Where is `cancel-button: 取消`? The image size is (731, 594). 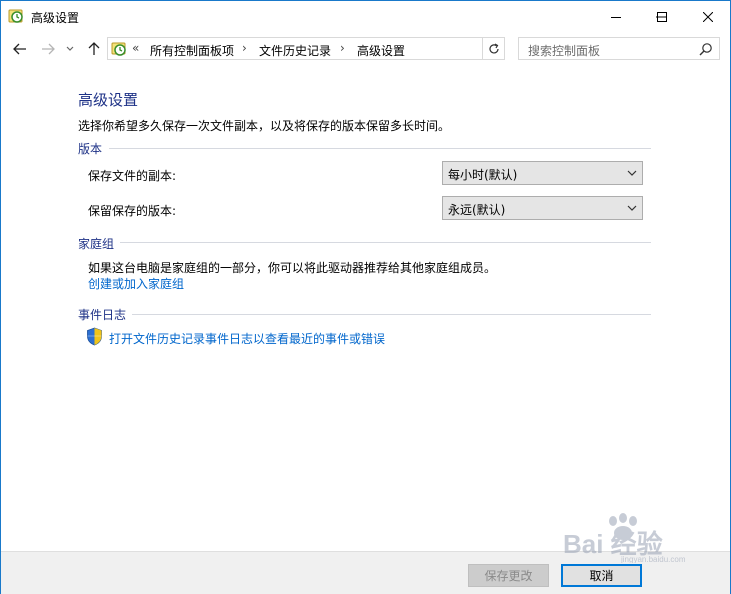
cancel-button: 取消 is located at coordinates (601, 575).